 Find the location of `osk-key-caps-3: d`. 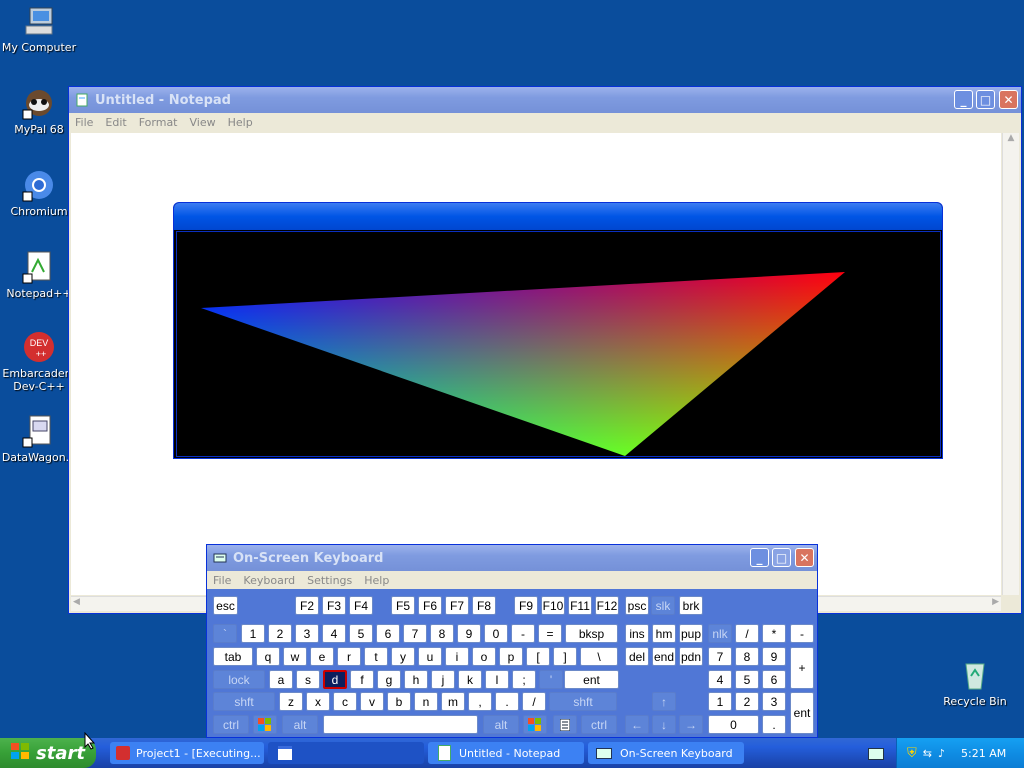

osk-key-caps-3: d is located at coordinates (335, 679).